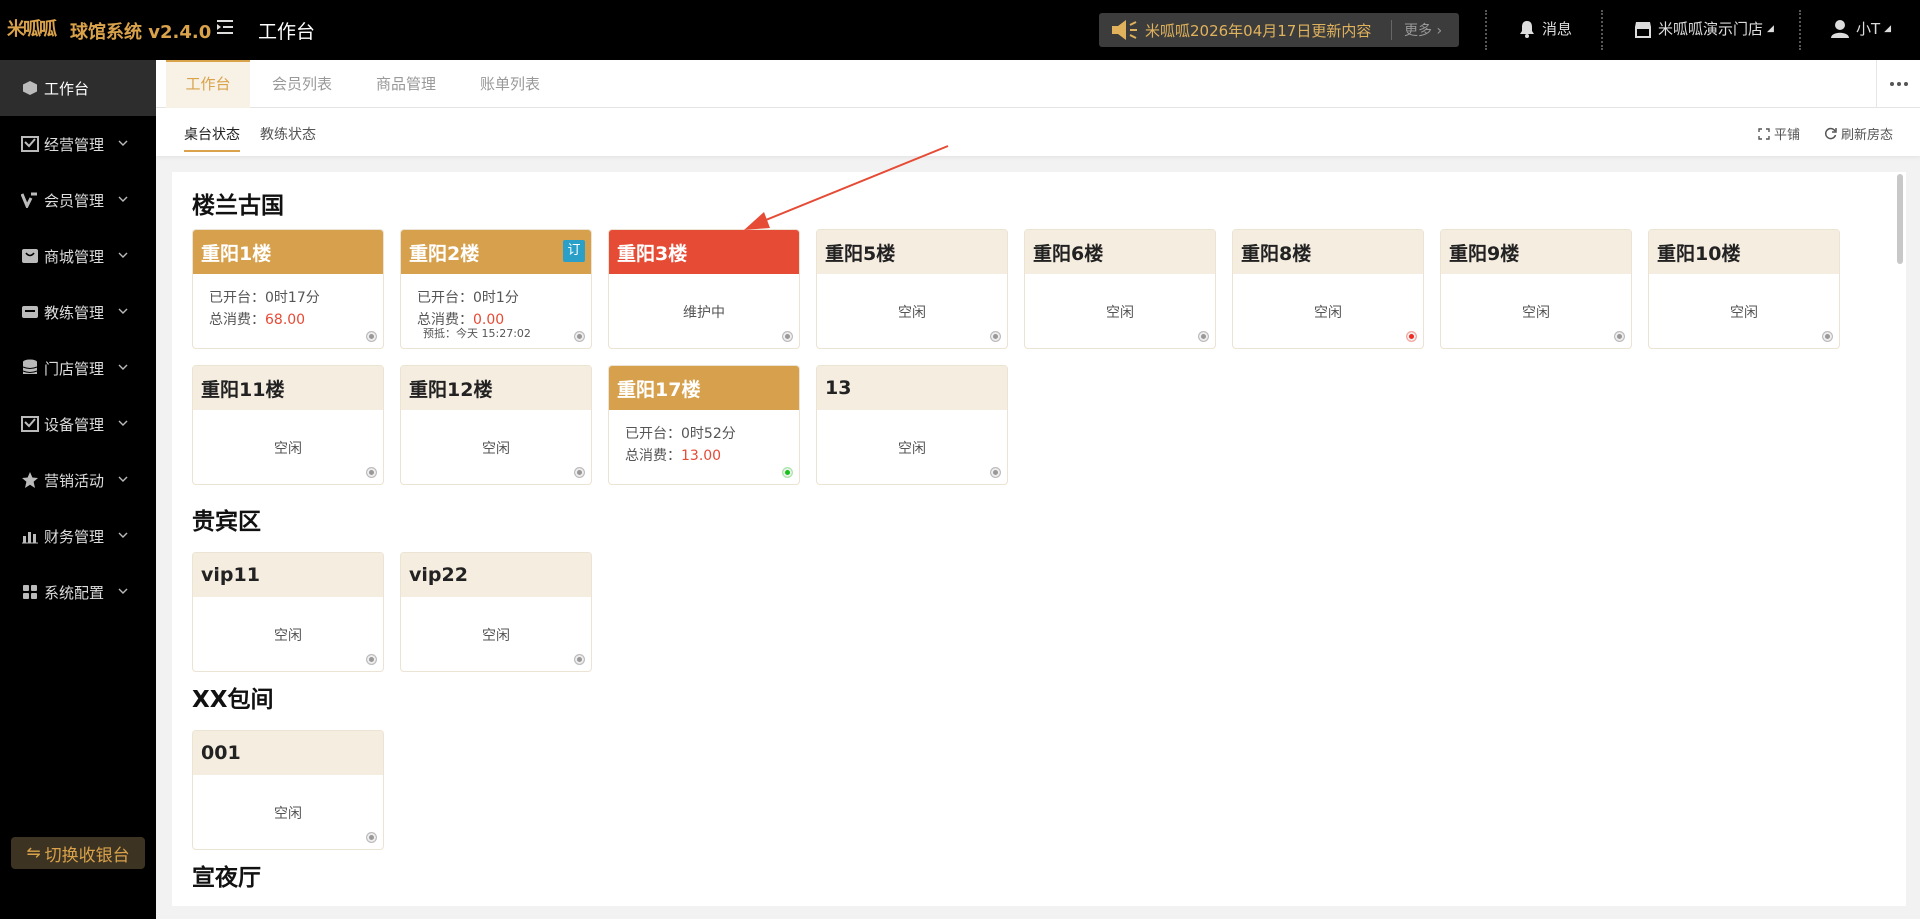 The height and width of the screenshot is (919, 1920). Describe the element at coordinates (1545, 28) in the screenshot. I see `messages-button: 消息` at that location.